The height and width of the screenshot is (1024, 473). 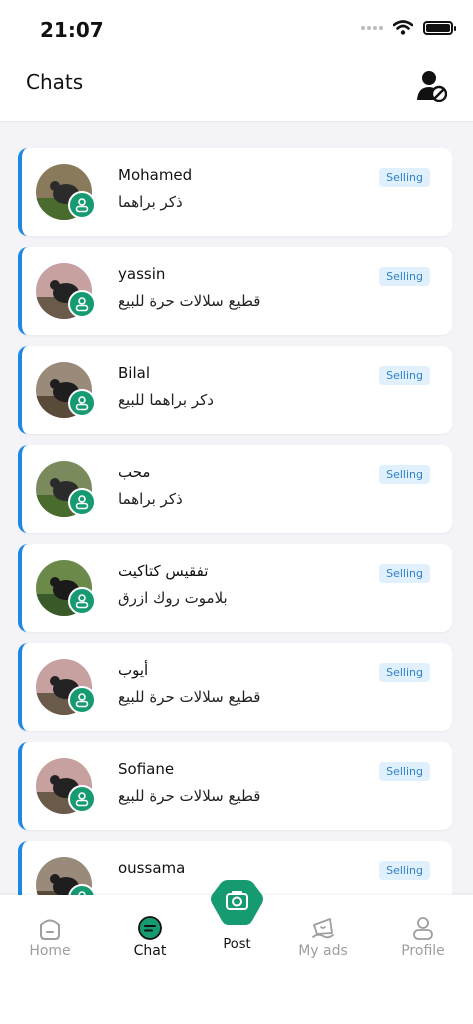 What do you see at coordinates (235, 489) in the screenshot?
I see `chat-item: محب ذكر براهما Selling` at bounding box center [235, 489].